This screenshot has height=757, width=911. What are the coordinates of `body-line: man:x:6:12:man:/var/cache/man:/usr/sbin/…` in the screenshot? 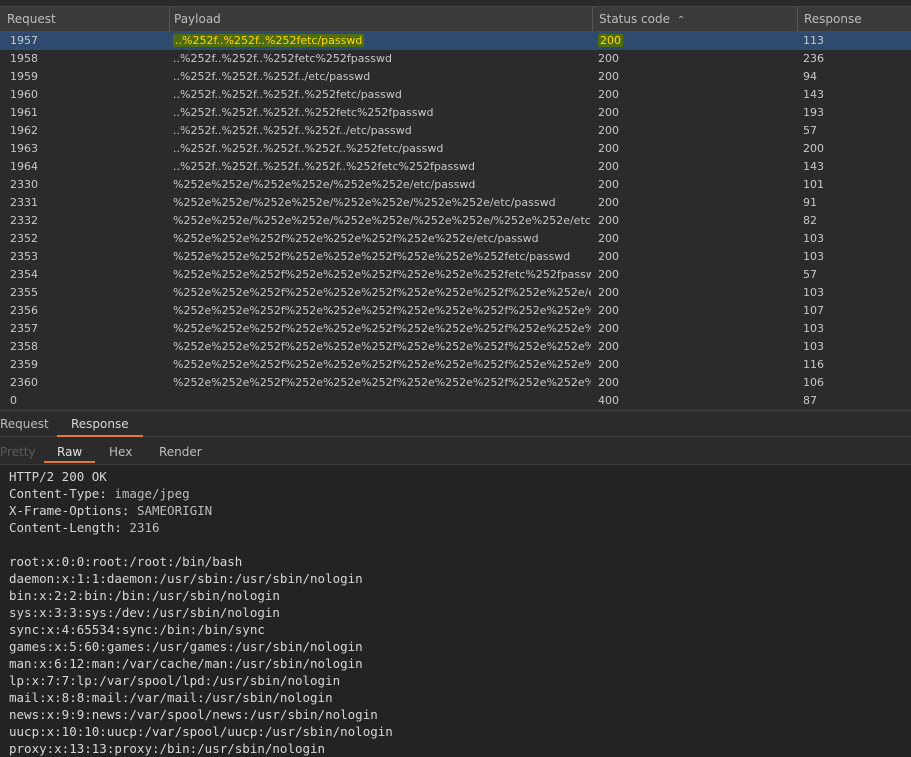 It's located at (186, 663).